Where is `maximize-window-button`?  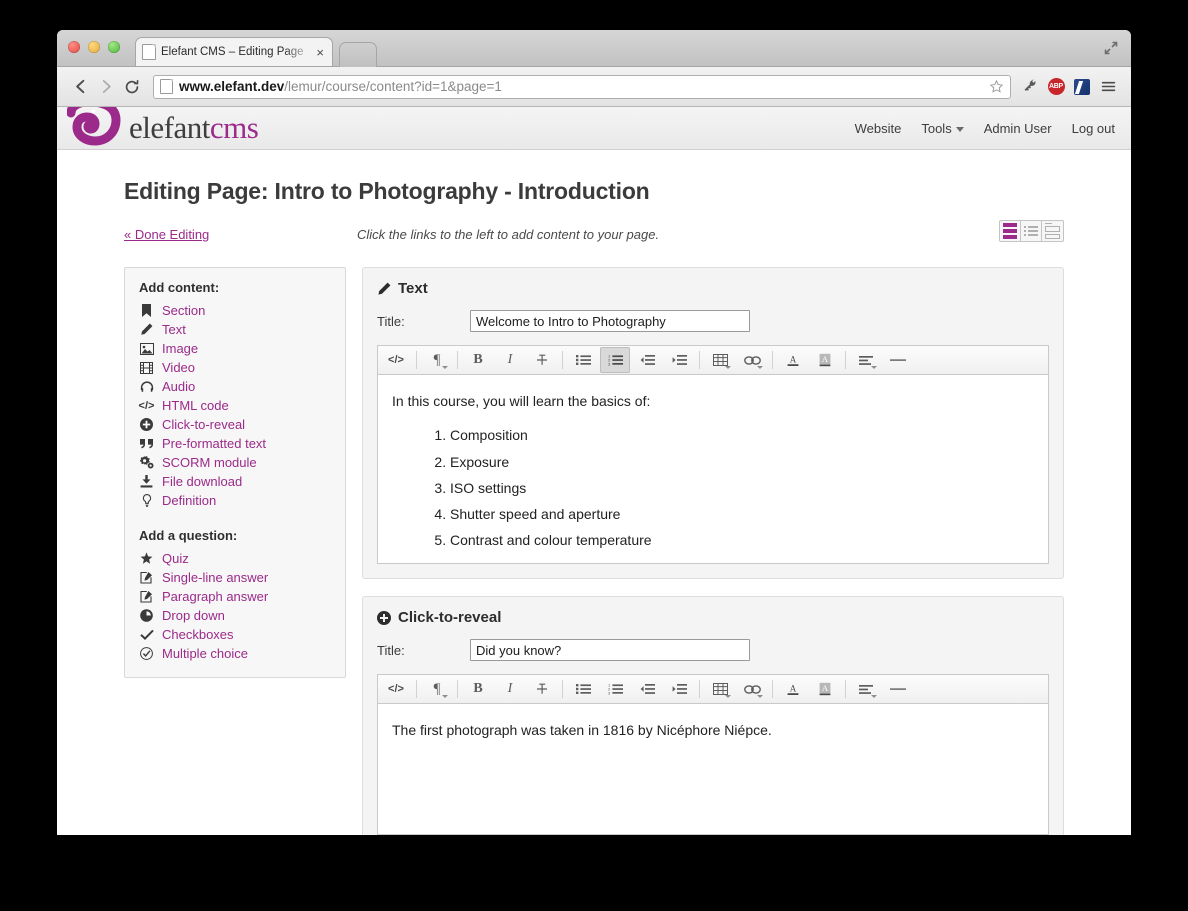 maximize-window-button is located at coordinates (114, 47).